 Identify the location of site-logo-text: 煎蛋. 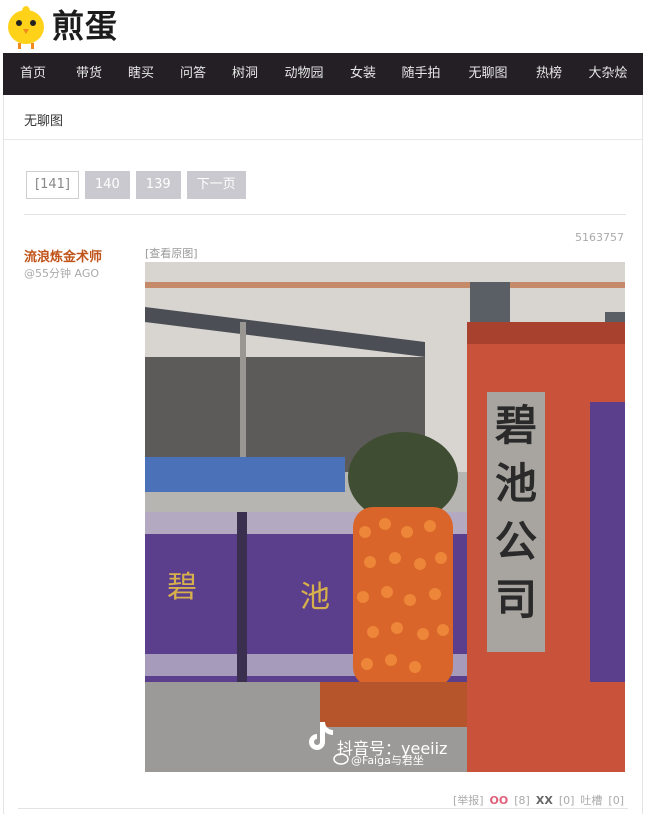
(85, 26).